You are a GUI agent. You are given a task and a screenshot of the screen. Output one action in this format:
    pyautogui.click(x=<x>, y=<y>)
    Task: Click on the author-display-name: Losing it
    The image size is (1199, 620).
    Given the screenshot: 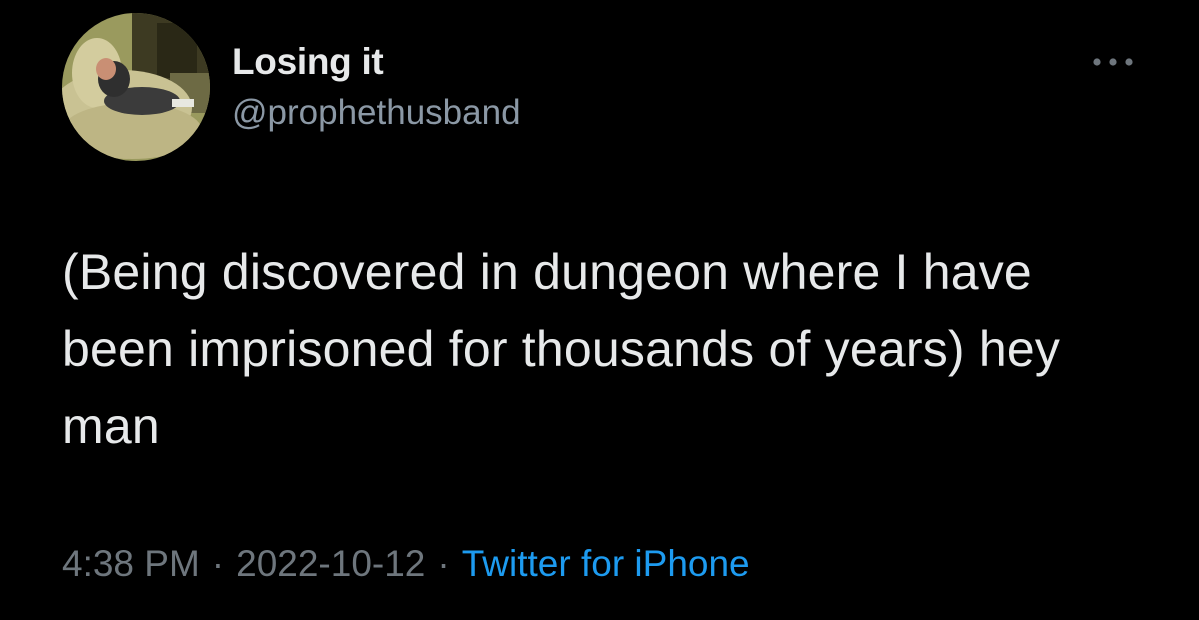 What is the action you would take?
    pyautogui.click(x=308, y=62)
    